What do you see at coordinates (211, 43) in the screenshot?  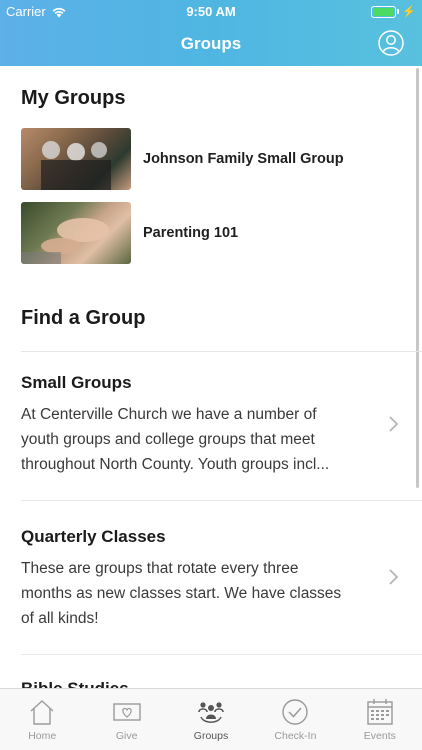 I see `page-title: Groups` at bounding box center [211, 43].